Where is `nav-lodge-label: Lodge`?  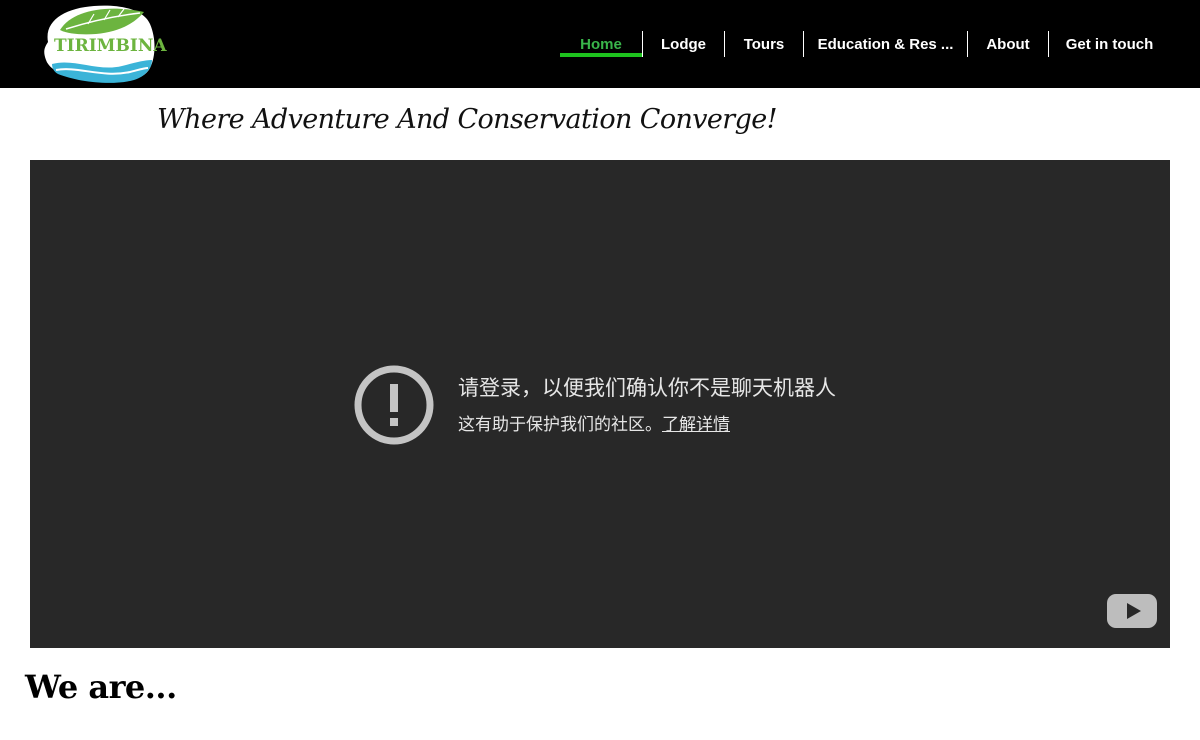 nav-lodge-label: Lodge is located at coordinates (683, 44).